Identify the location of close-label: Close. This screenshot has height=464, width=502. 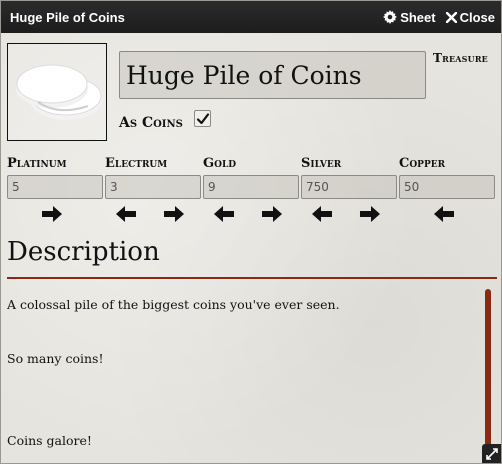
(477, 17).